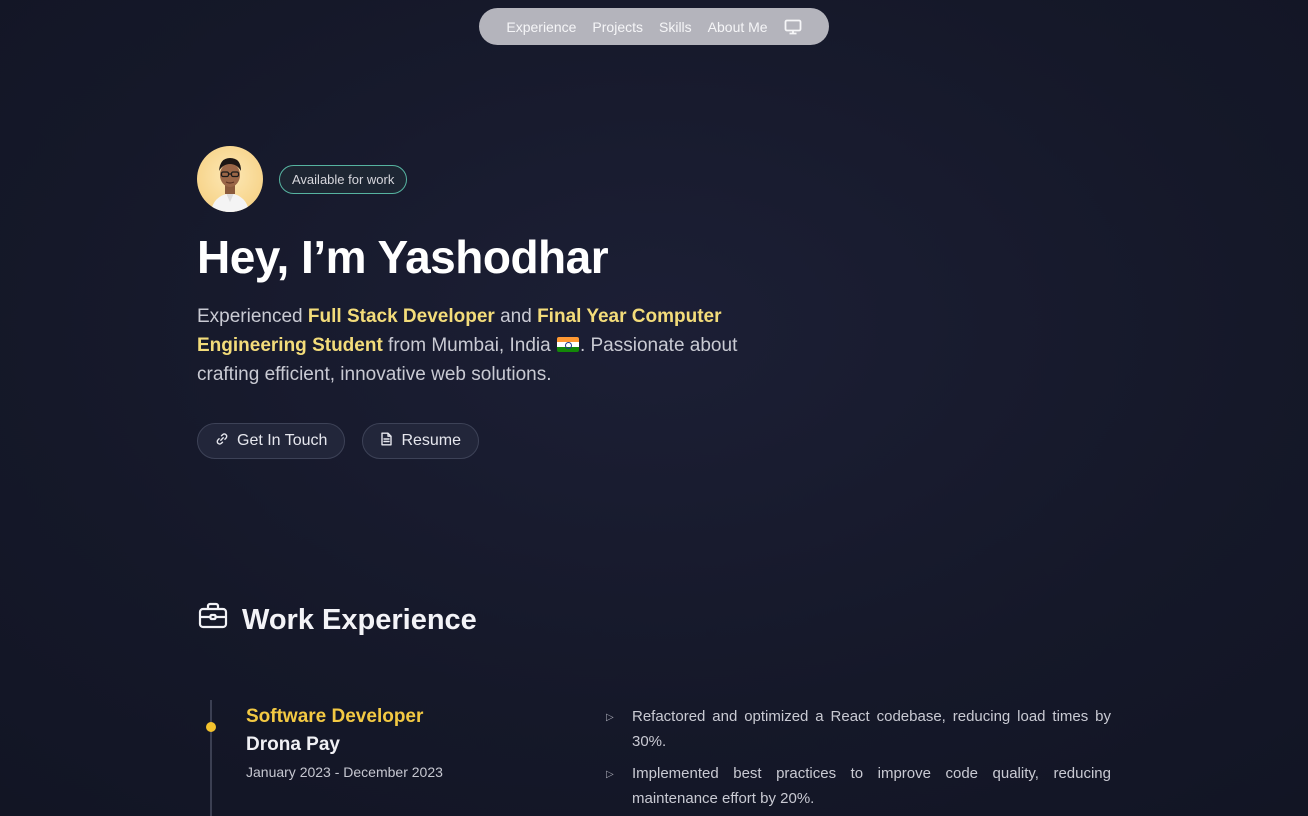  I want to click on work-experience-title: Work Experience, so click(359, 619).